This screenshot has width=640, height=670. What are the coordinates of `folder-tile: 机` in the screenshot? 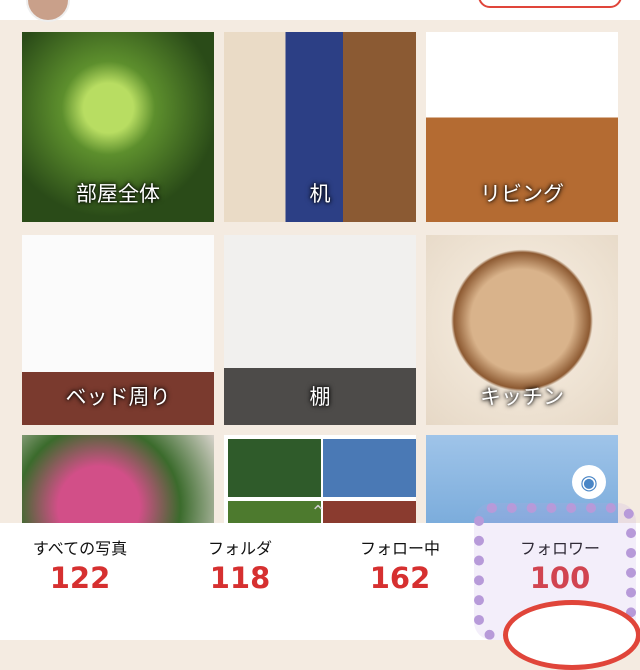 It's located at (320, 127).